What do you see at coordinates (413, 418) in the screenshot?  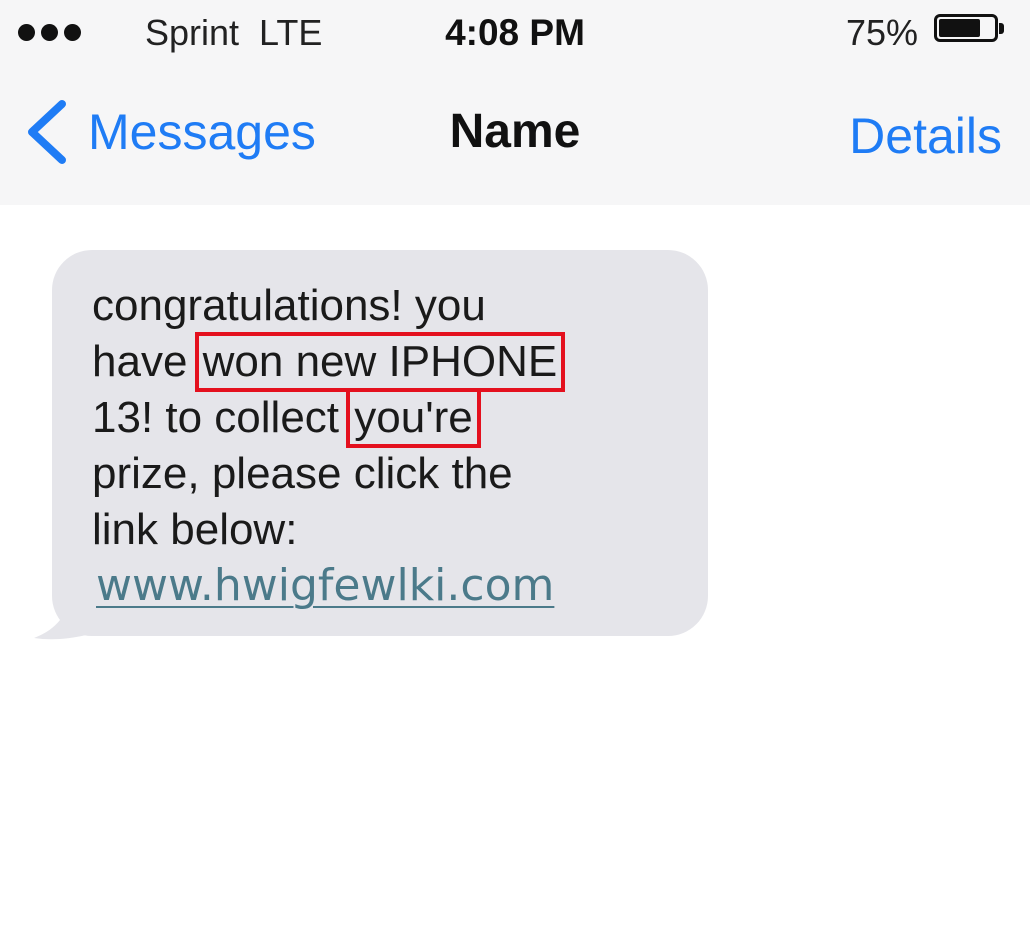 I see `highlighted-phrase-youre: you're` at bounding box center [413, 418].